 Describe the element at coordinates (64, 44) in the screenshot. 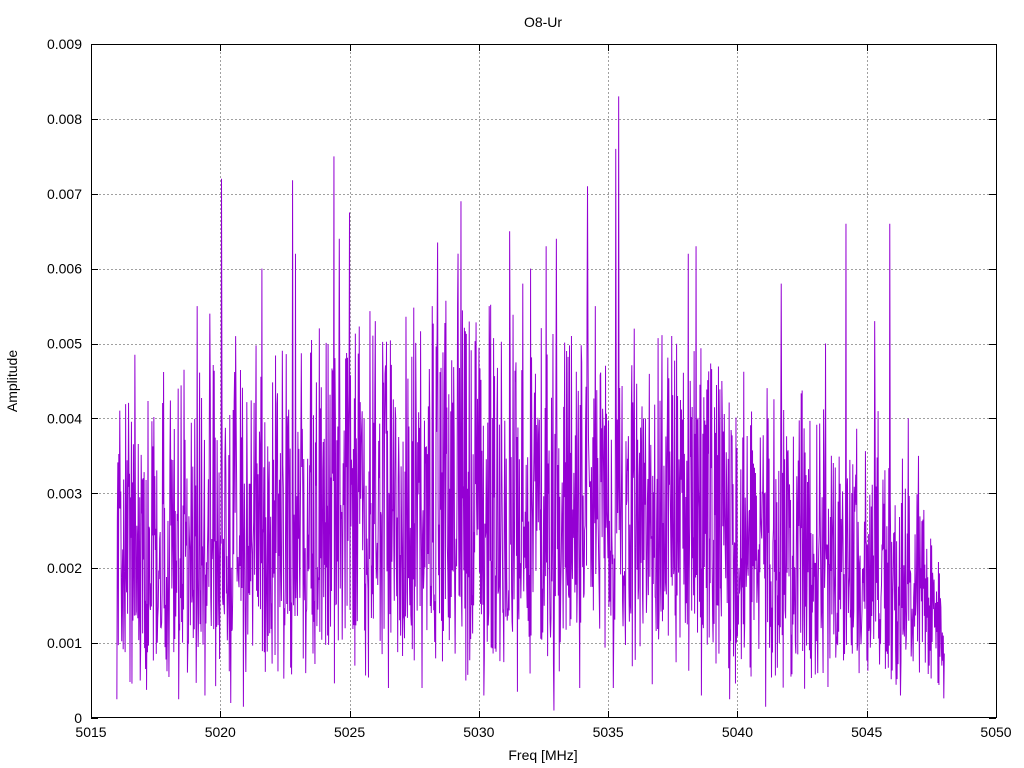

I see `y-tick-label: 0.009` at that location.